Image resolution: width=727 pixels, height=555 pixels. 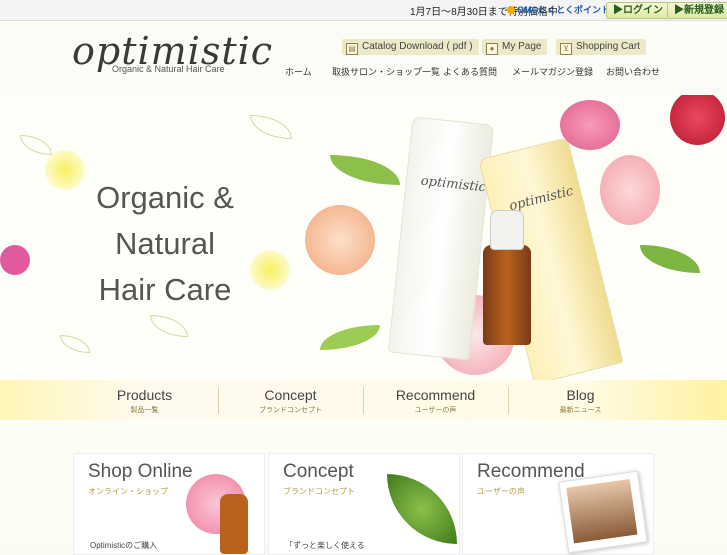 What do you see at coordinates (507, 230) in the screenshot?
I see `spray-cap-image` at bounding box center [507, 230].